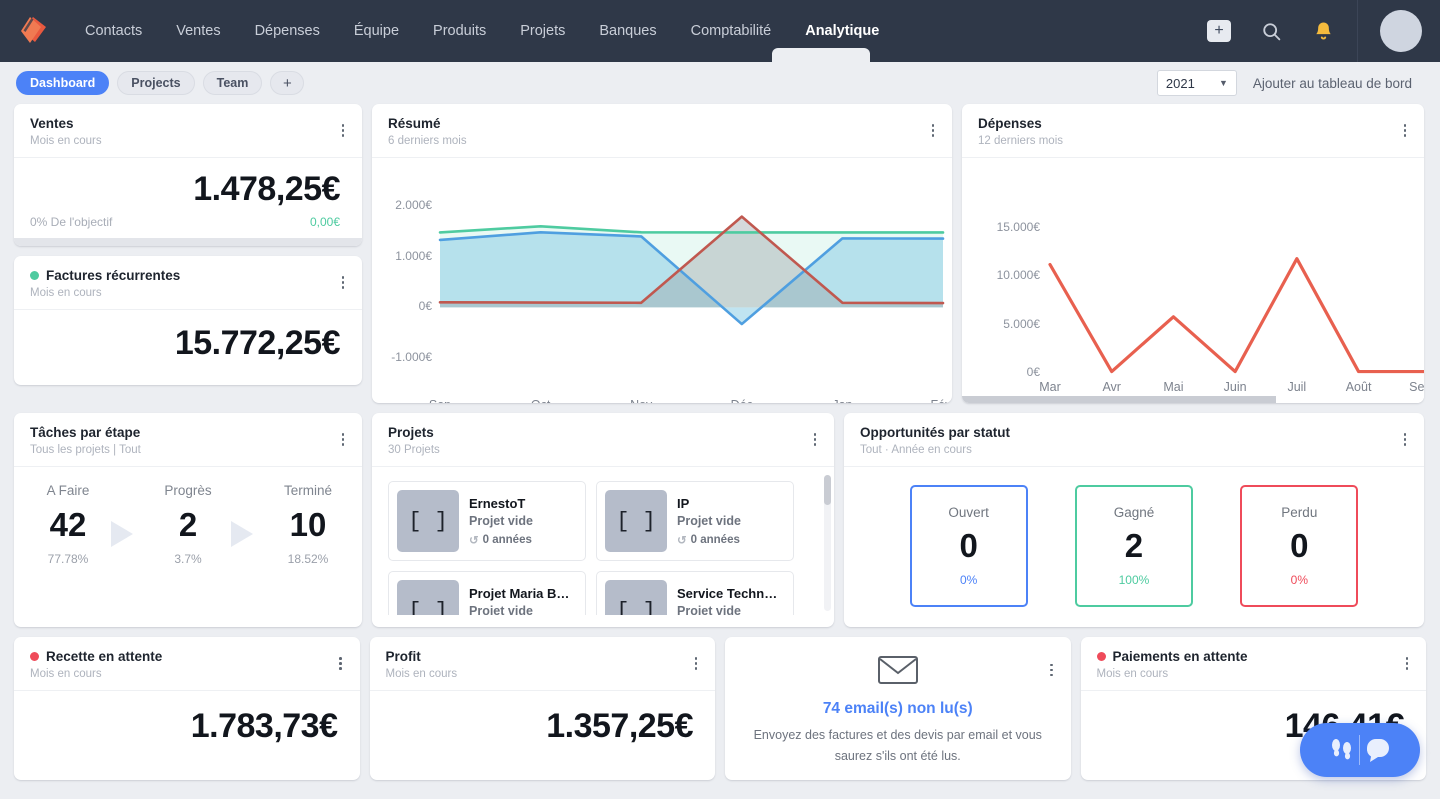 The width and height of the screenshot is (1440, 799). What do you see at coordinates (1357, 31) in the screenshot?
I see `nav-divider` at bounding box center [1357, 31].